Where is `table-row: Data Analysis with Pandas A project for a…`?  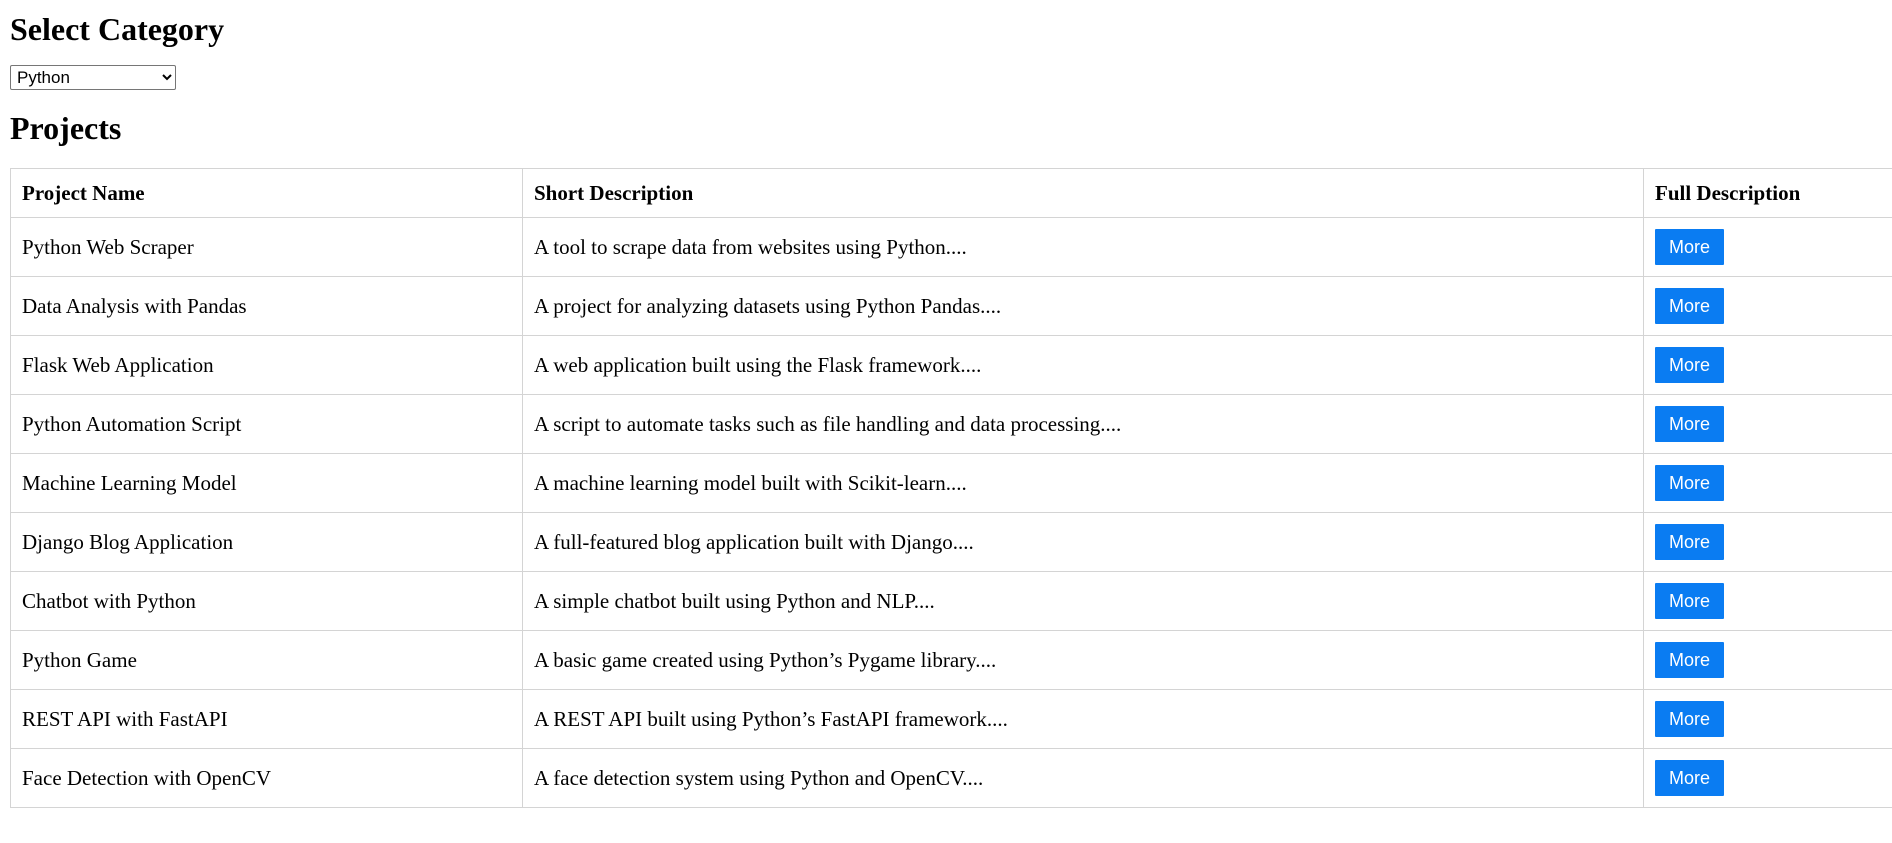 table-row: Data Analysis with Pandas A project for a… is located at coordinates (951, 306).